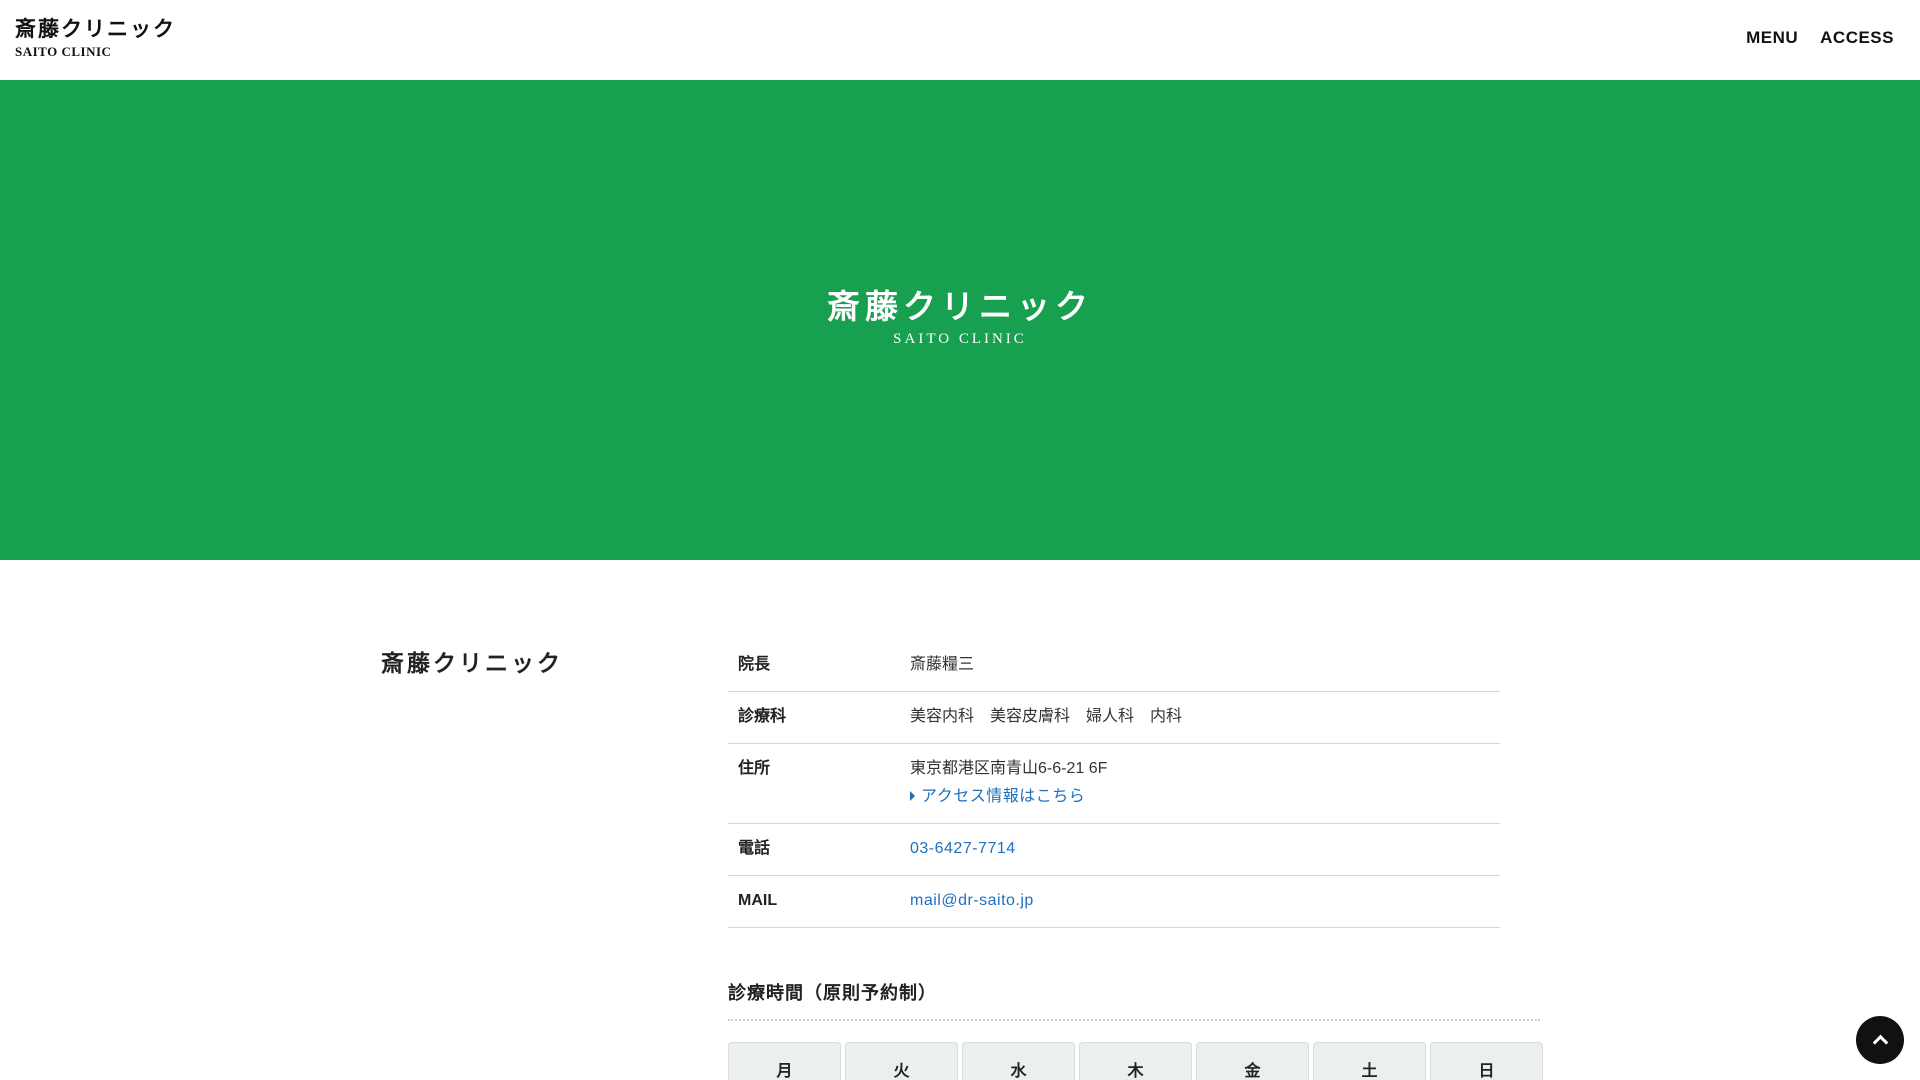 This screenshot has height=1080, width=1920. Describe the element at coordinates (1018, 1061) in the screenshot. I see `day-header: 水` at that location.